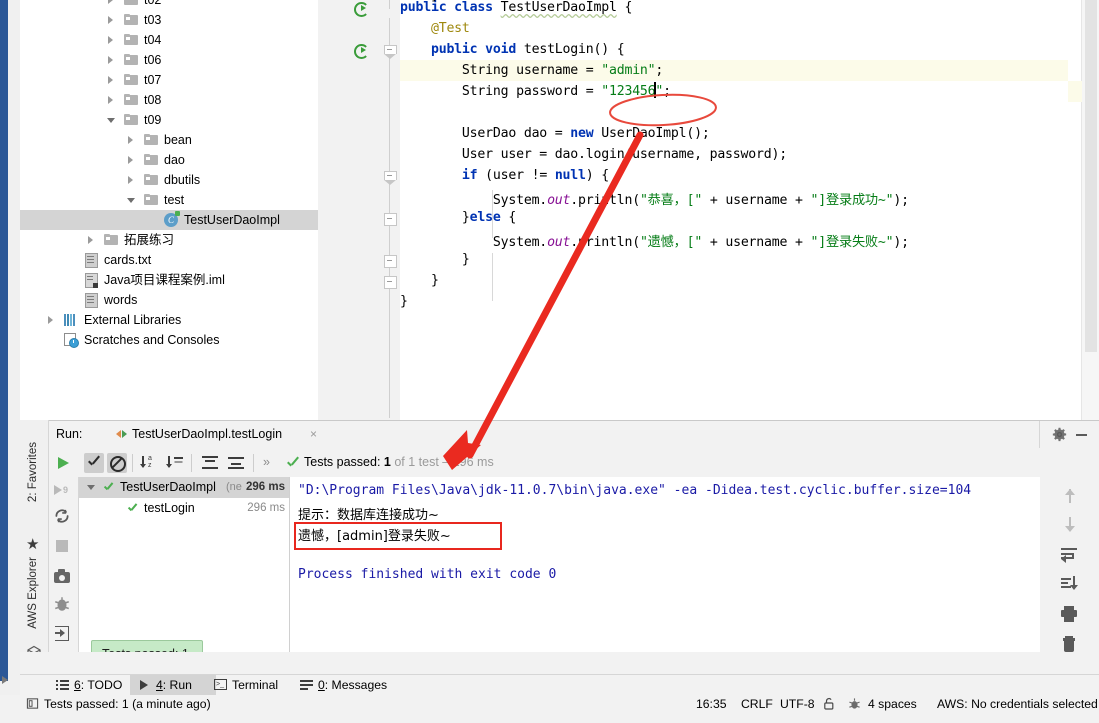 The image size is (1099, 723). I want to click on tool-tab-run: 4: Run, so click(173, 685).